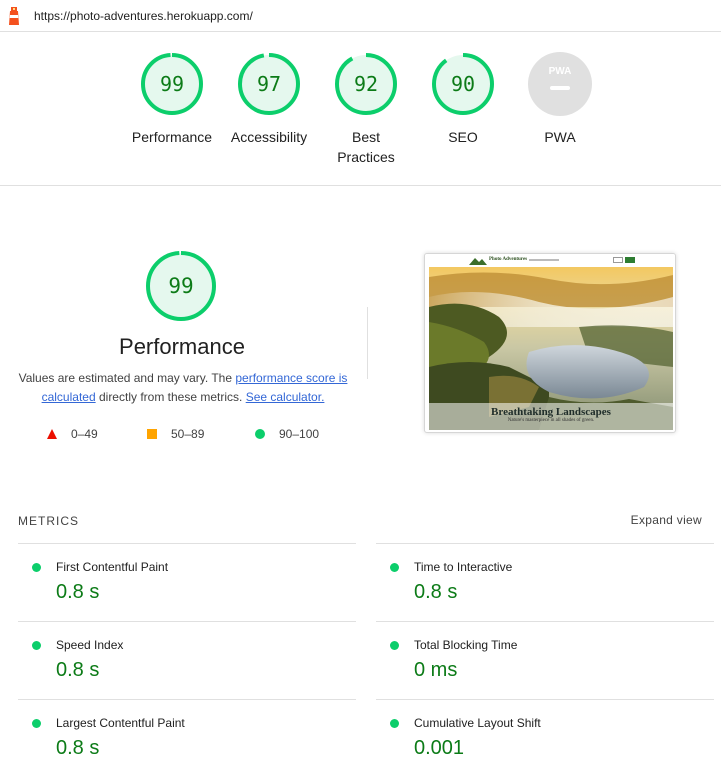  Describe the element at coordinates (545, 660) in the screenshot. I see `metric-total-blocking-time: Total Blocking Time 0 ms` at that location.